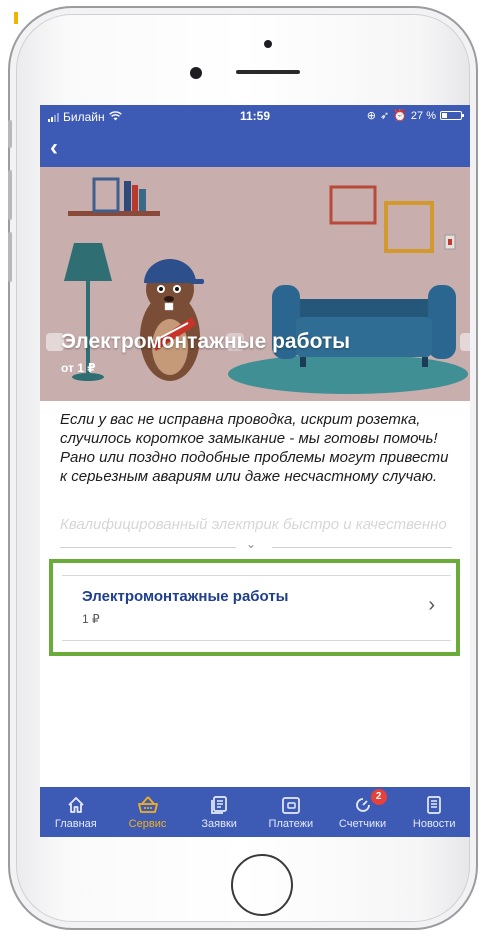 This screenshot has height=938, width=485. I want to click on service-list-item: Электромонтажные работы 1 ₽ ›, so click(256, 608).